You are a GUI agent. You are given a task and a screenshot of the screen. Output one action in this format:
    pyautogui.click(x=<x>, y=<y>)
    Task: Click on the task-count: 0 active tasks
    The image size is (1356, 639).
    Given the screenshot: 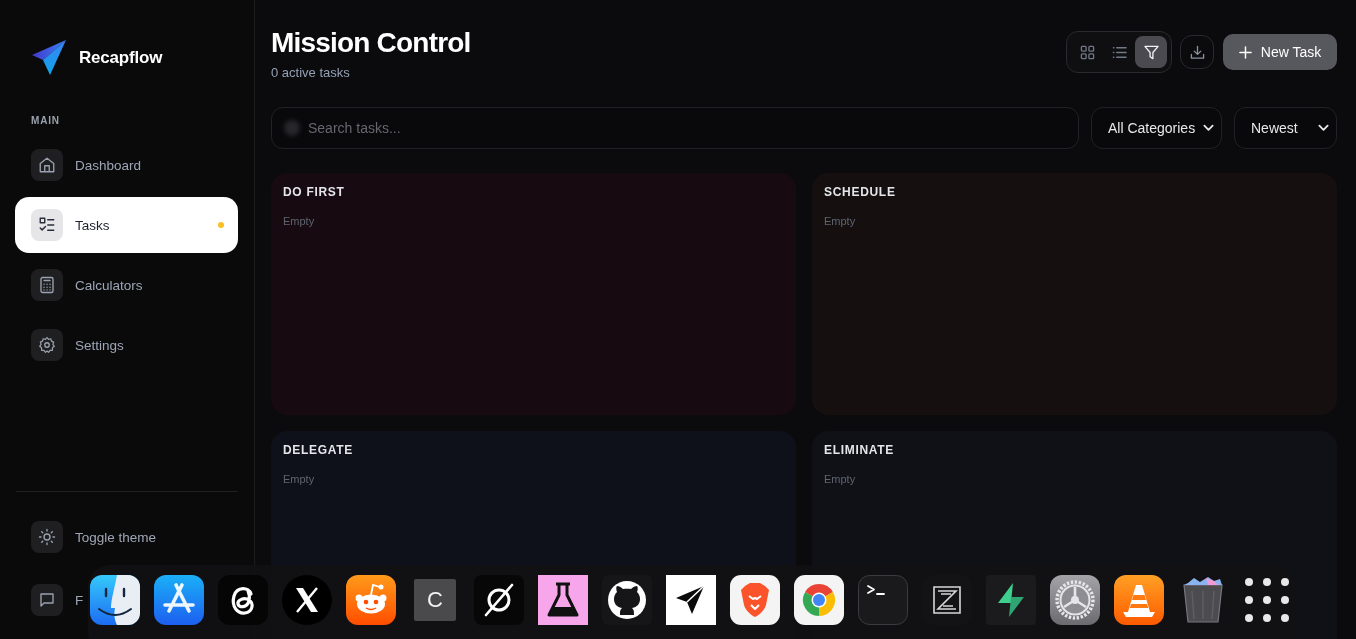 What is the action you would take?
    pyautogui.click(x=311, y=73)
    